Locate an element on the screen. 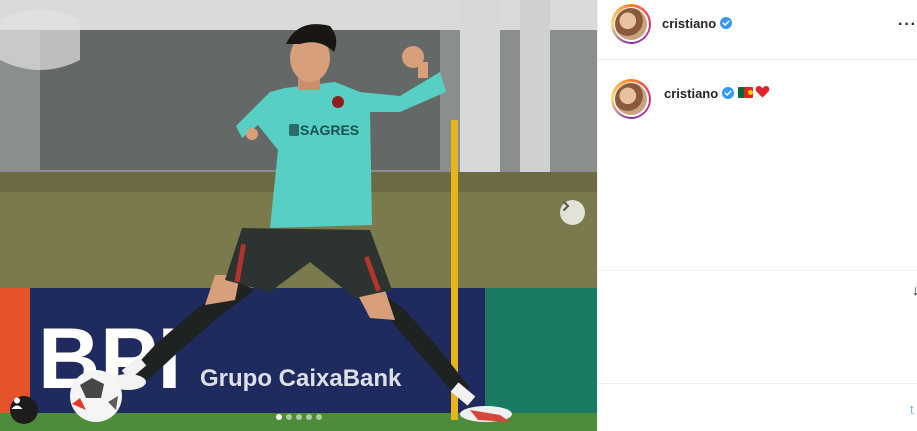 Image resolution: width=917 pixels, height=431 pixels. avatar is located at coordinates (631, 24).